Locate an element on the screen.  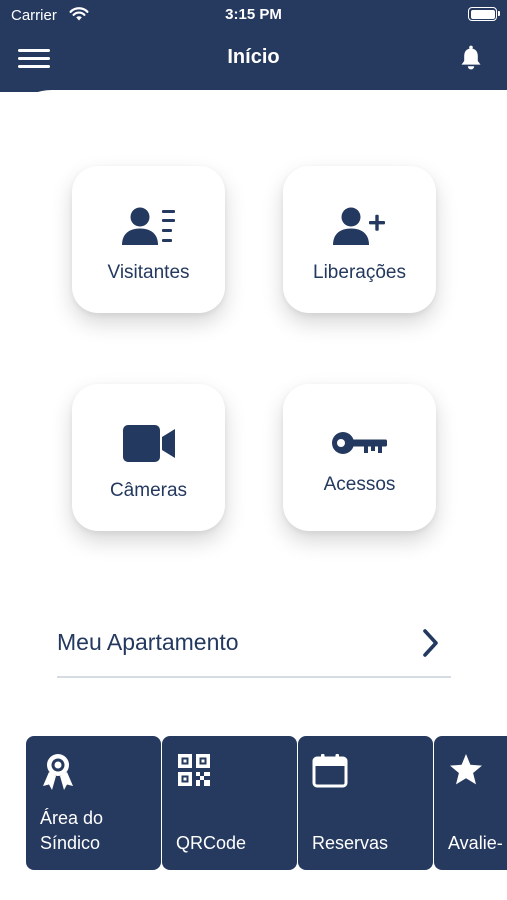
video-camera-icon is located at coordinates (148, 443).